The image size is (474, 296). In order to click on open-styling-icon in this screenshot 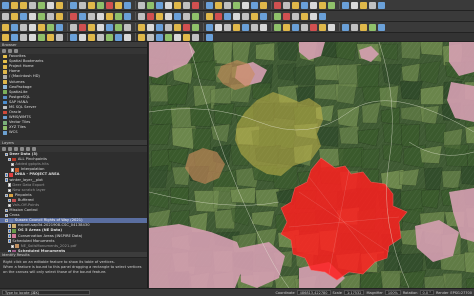, I will do `click(4, 149)`.